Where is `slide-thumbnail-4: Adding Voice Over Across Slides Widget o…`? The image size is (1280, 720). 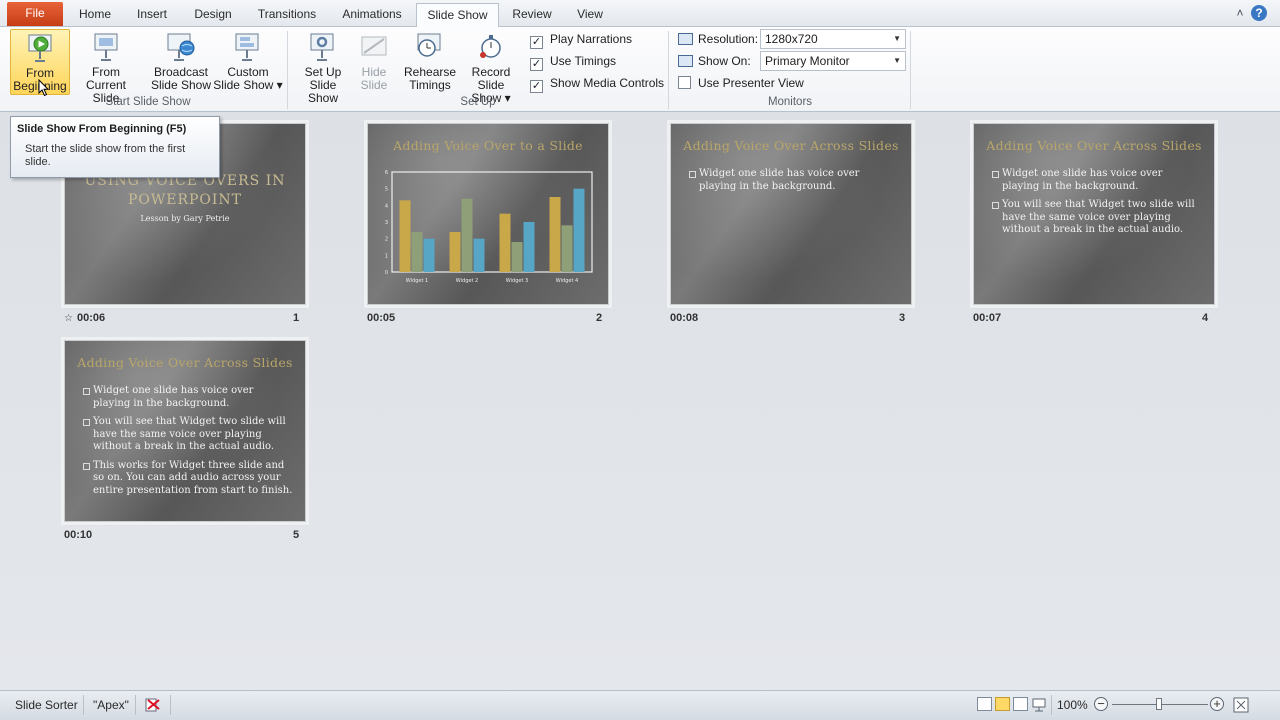 slide-thumbnail-4: Adding Voice Over Across Slides Widget o… is located at coordinates (1094, 214).